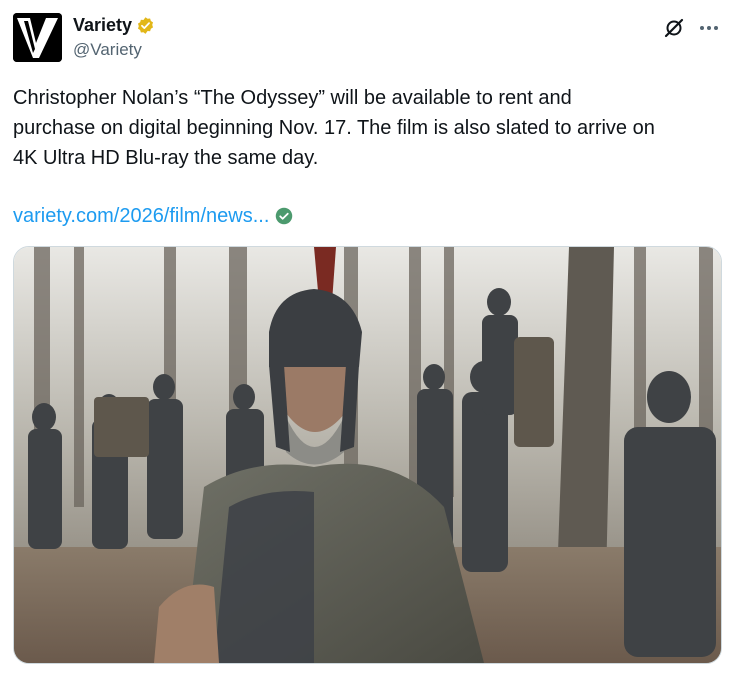 The height and width of the screenshot is (678, 732). I want to click on variety-logo-icon, so click(37, 37).